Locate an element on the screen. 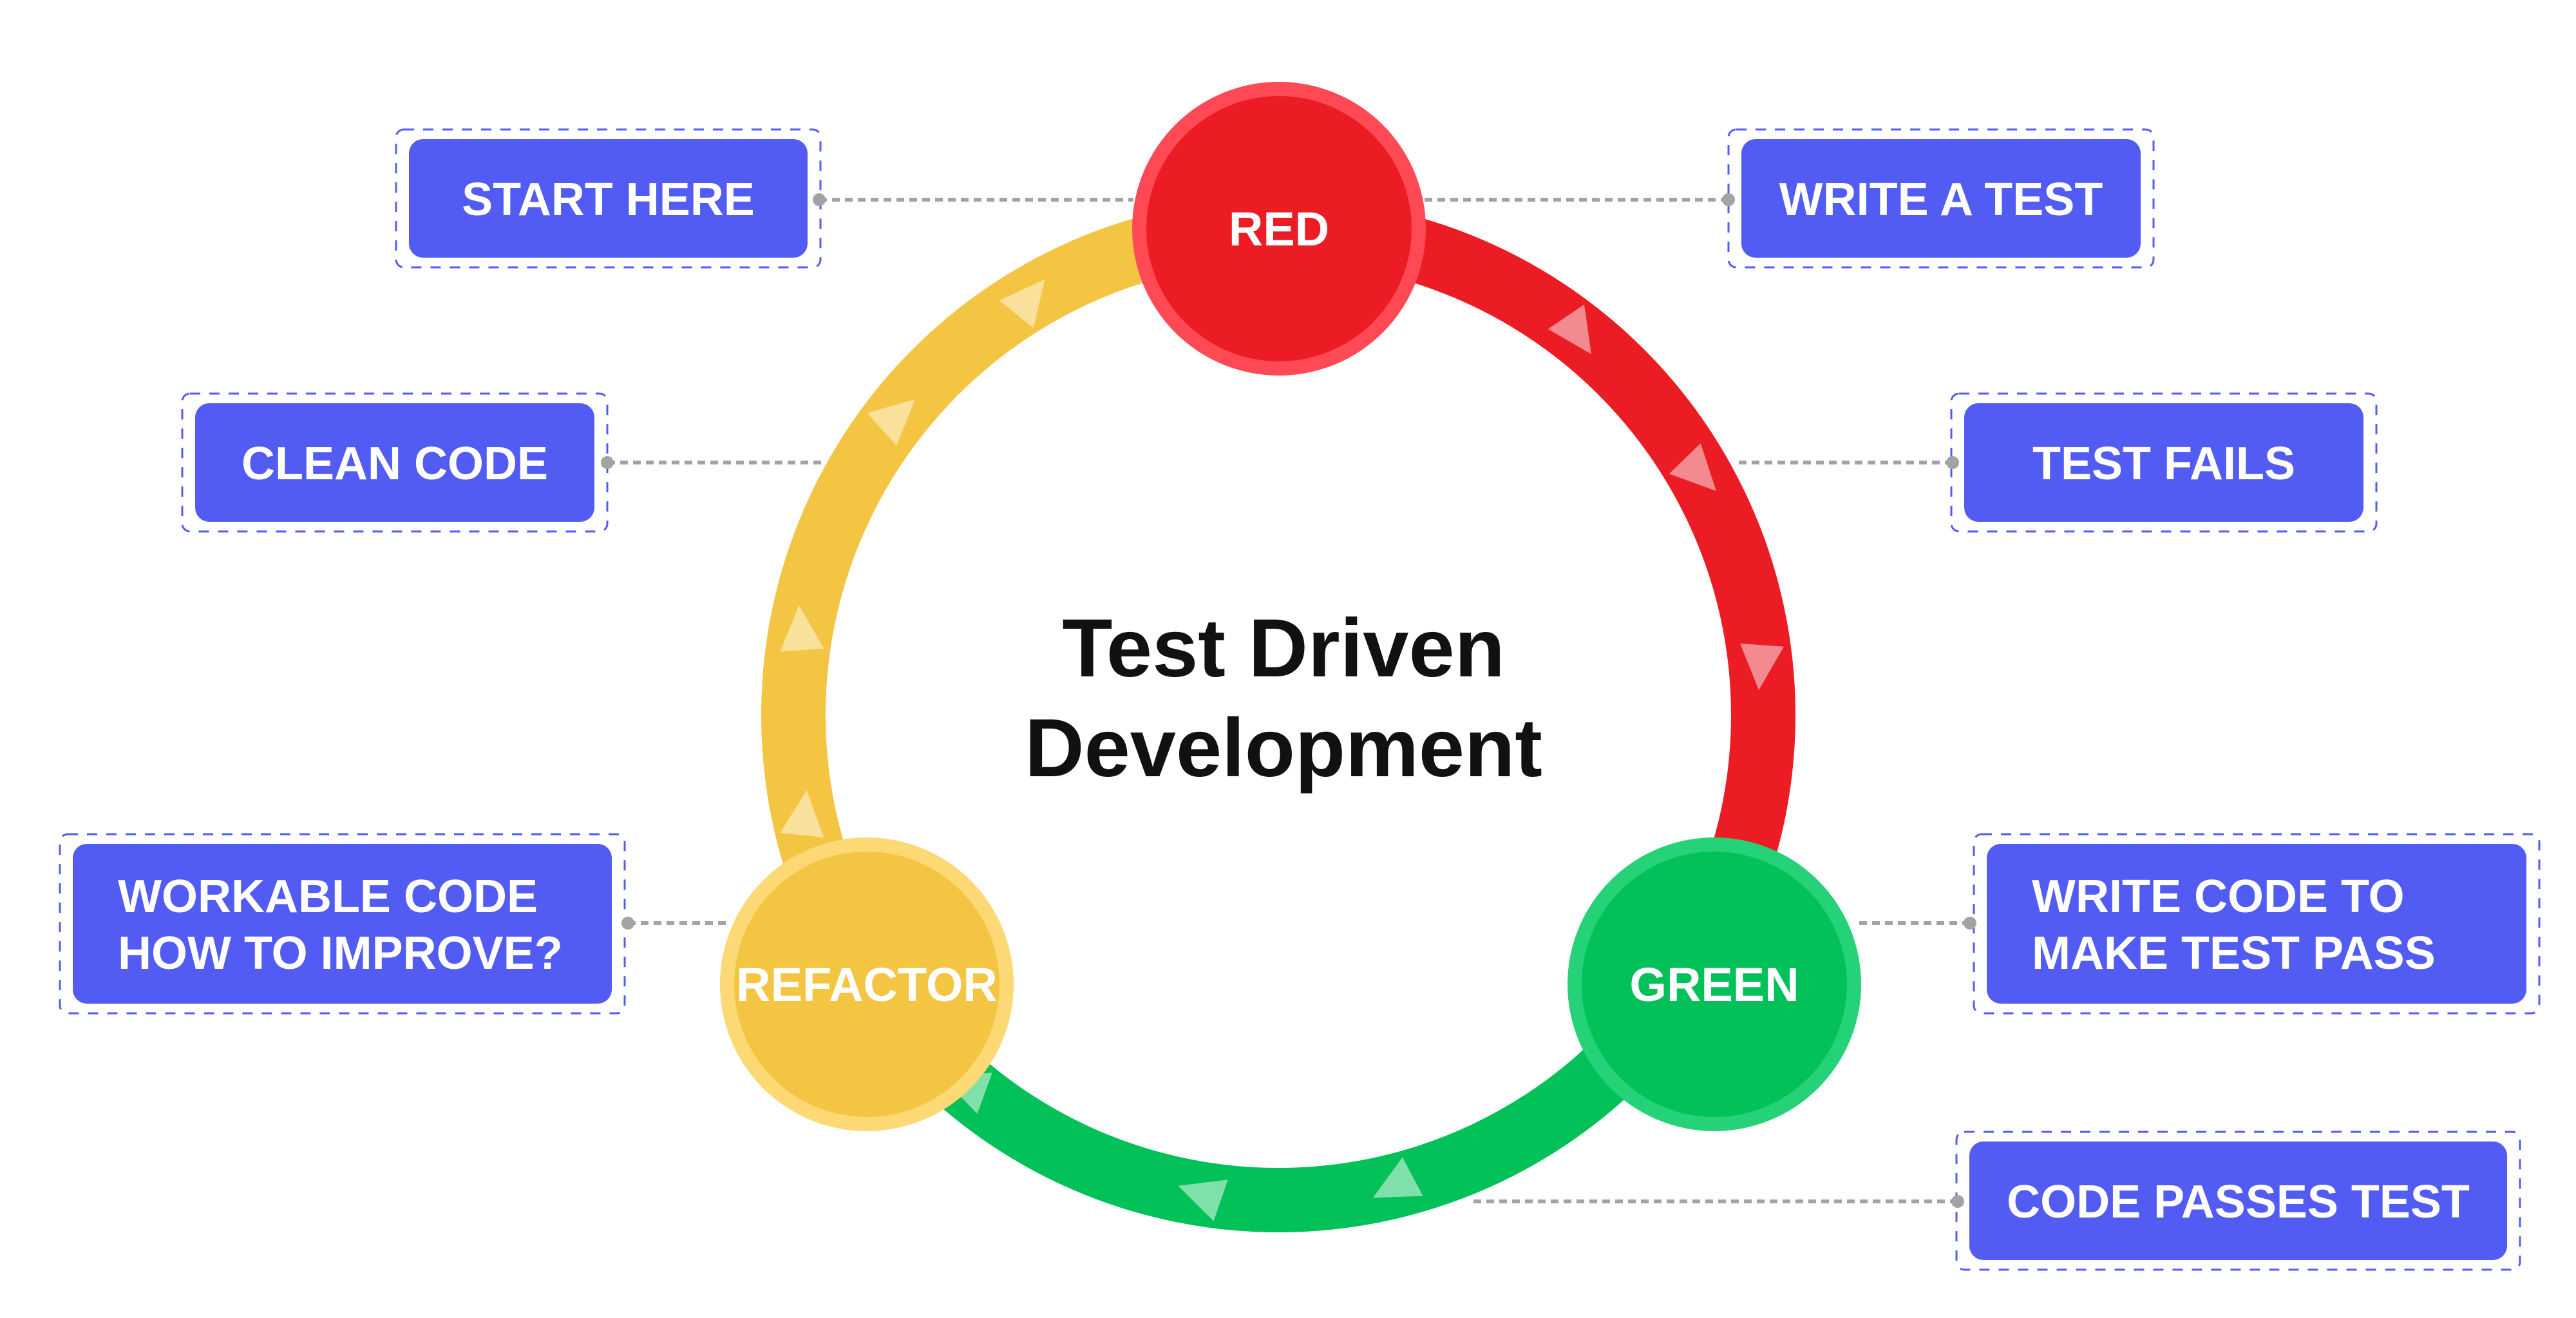  step-label-clean-code: CLEAN CODE is located at coordinates (398, 462).